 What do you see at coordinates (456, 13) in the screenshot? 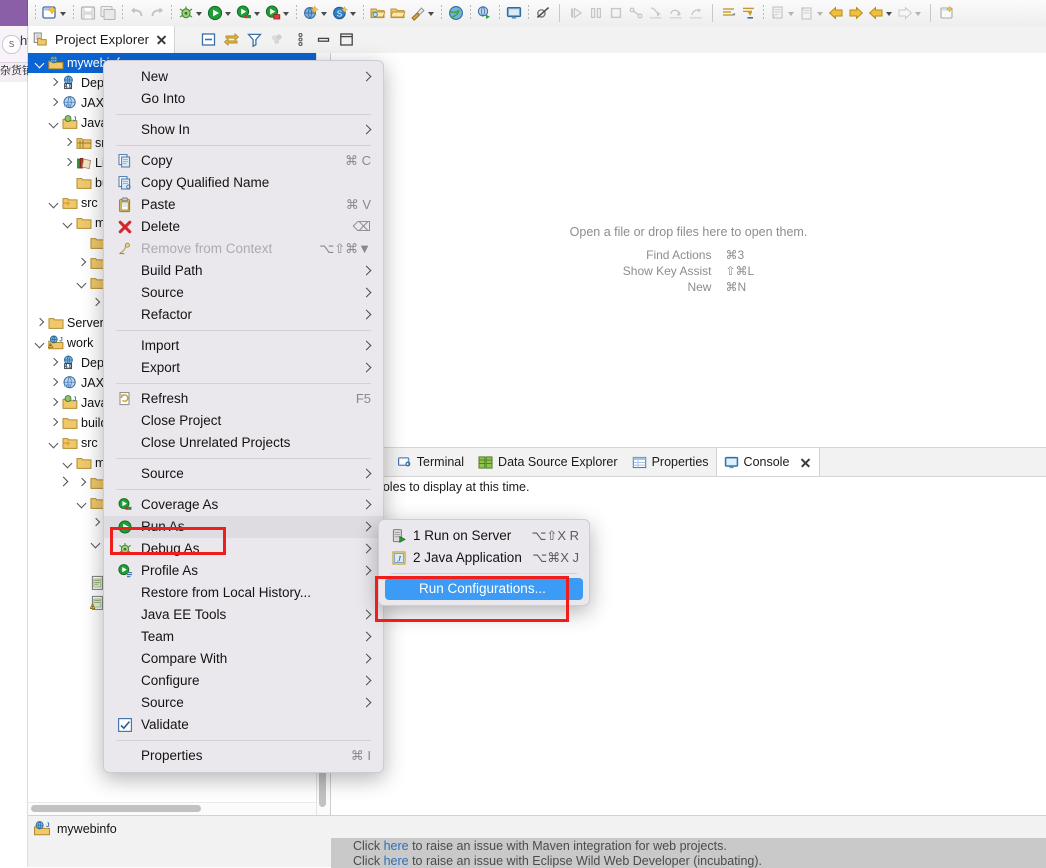
I see `toolbar-web-browser` at bounding box center [456, 13].